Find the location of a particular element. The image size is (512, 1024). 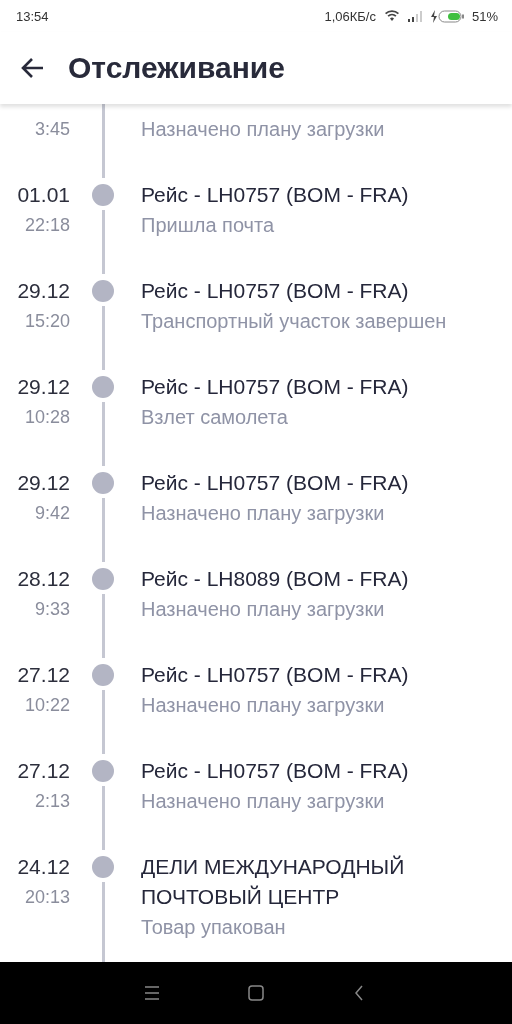

event-status: Взлет самолета is located at coordinates (215, 417).